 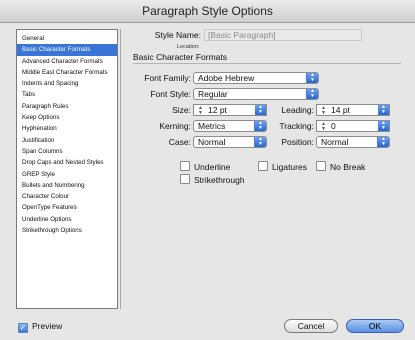 What do you see at coordinates (179, 142) in the screenshot?
I see `case-label: Case:` at bounding box center [179, 142].